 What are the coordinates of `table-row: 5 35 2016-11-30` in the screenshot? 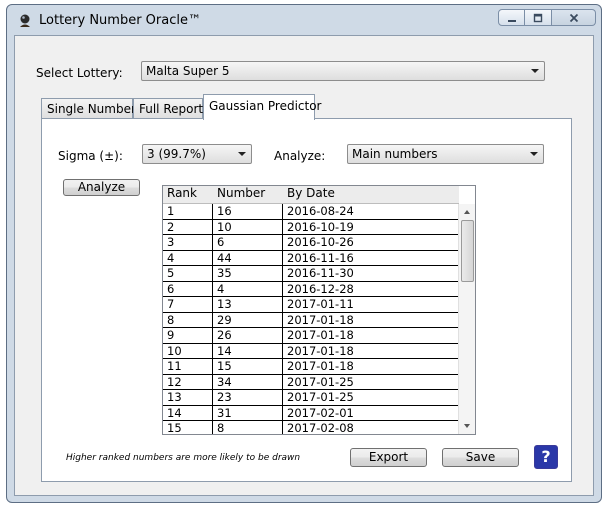 It's located at (311, 274).